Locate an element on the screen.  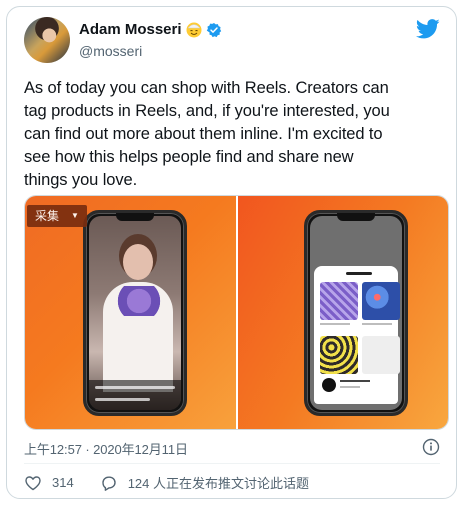
heart-icon is located at coordinates (33, 483).